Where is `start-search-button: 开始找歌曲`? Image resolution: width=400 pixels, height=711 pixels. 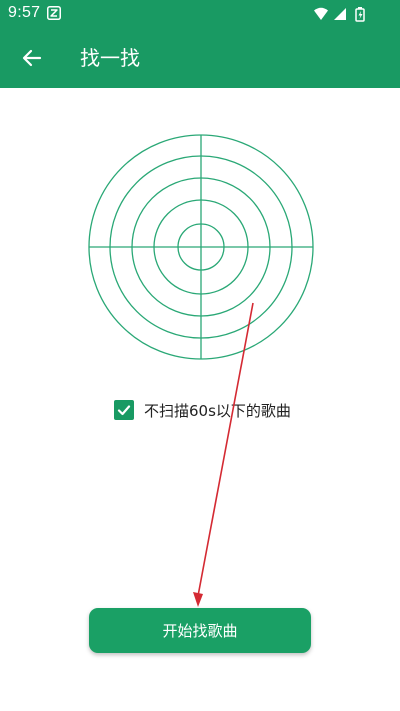 start-search-button: 开始找歌曲 is located at coordinates (200, 630).